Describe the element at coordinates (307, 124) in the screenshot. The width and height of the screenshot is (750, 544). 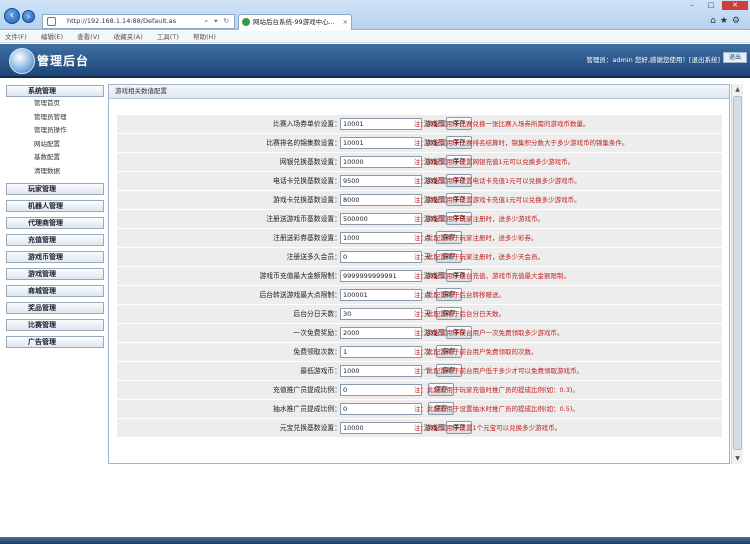
I see `config-label: 比赛入场券单价设置：` at that location.